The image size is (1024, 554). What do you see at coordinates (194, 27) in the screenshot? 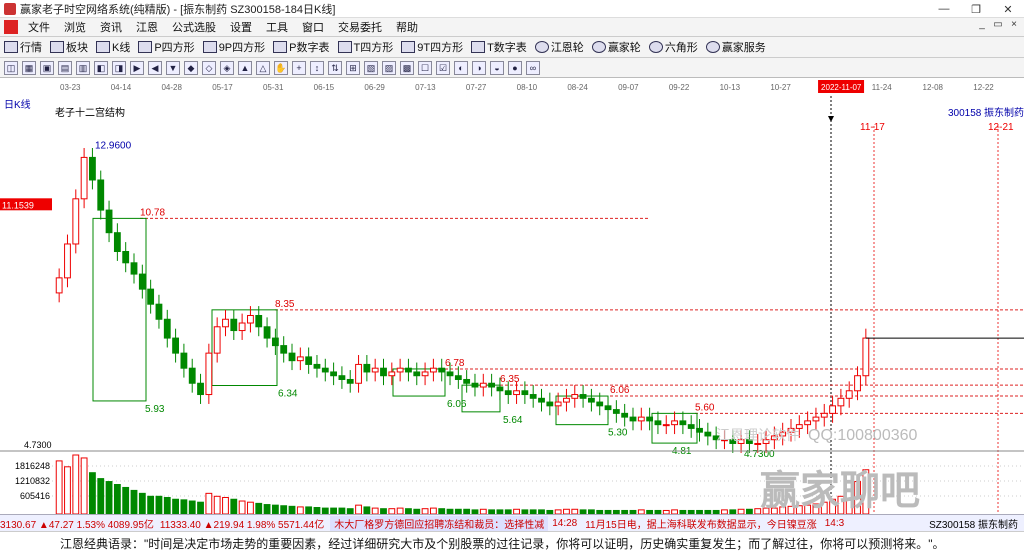
I see `menu-formula: 公式选股` at bounding box center [194, 27].